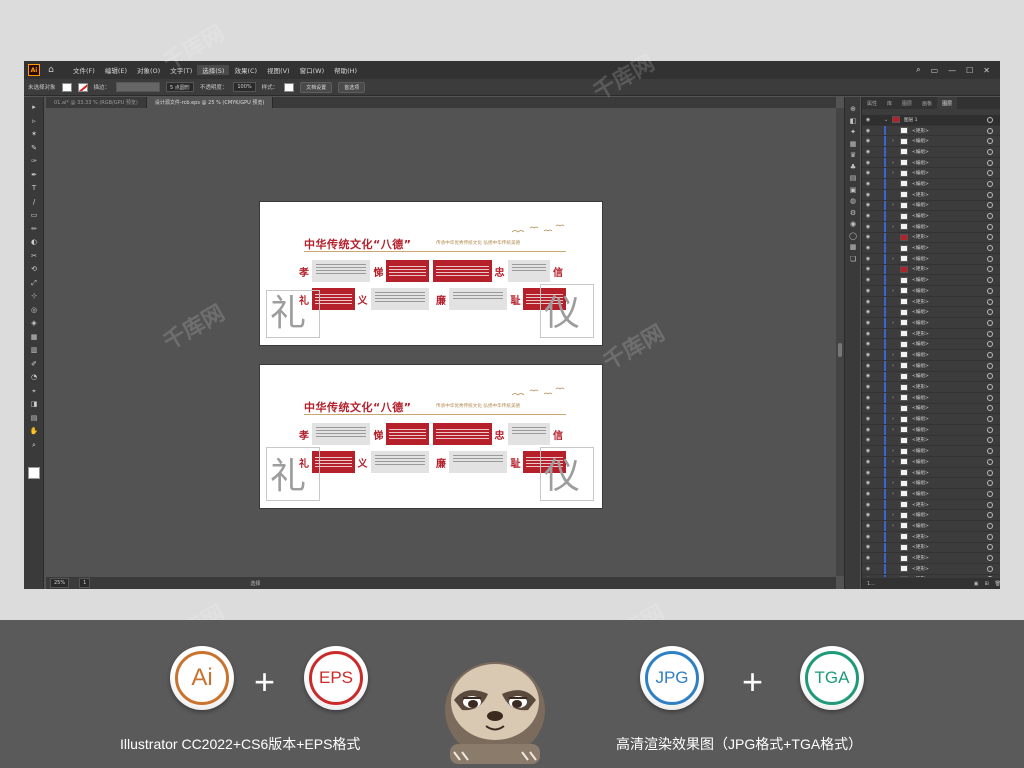  I want to click on menu-type: 文字(T), so click(181, 70).